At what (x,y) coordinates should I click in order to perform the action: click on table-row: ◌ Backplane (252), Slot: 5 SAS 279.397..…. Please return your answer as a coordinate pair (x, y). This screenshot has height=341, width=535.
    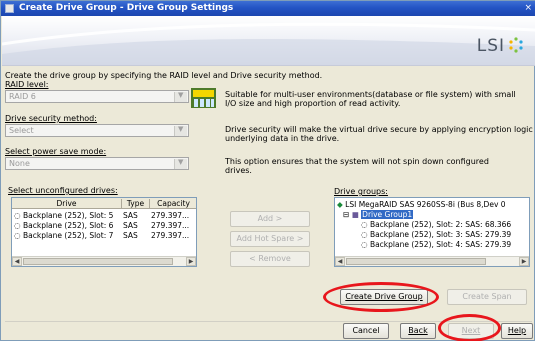
    Looking at the image, I should click on (104, 215).